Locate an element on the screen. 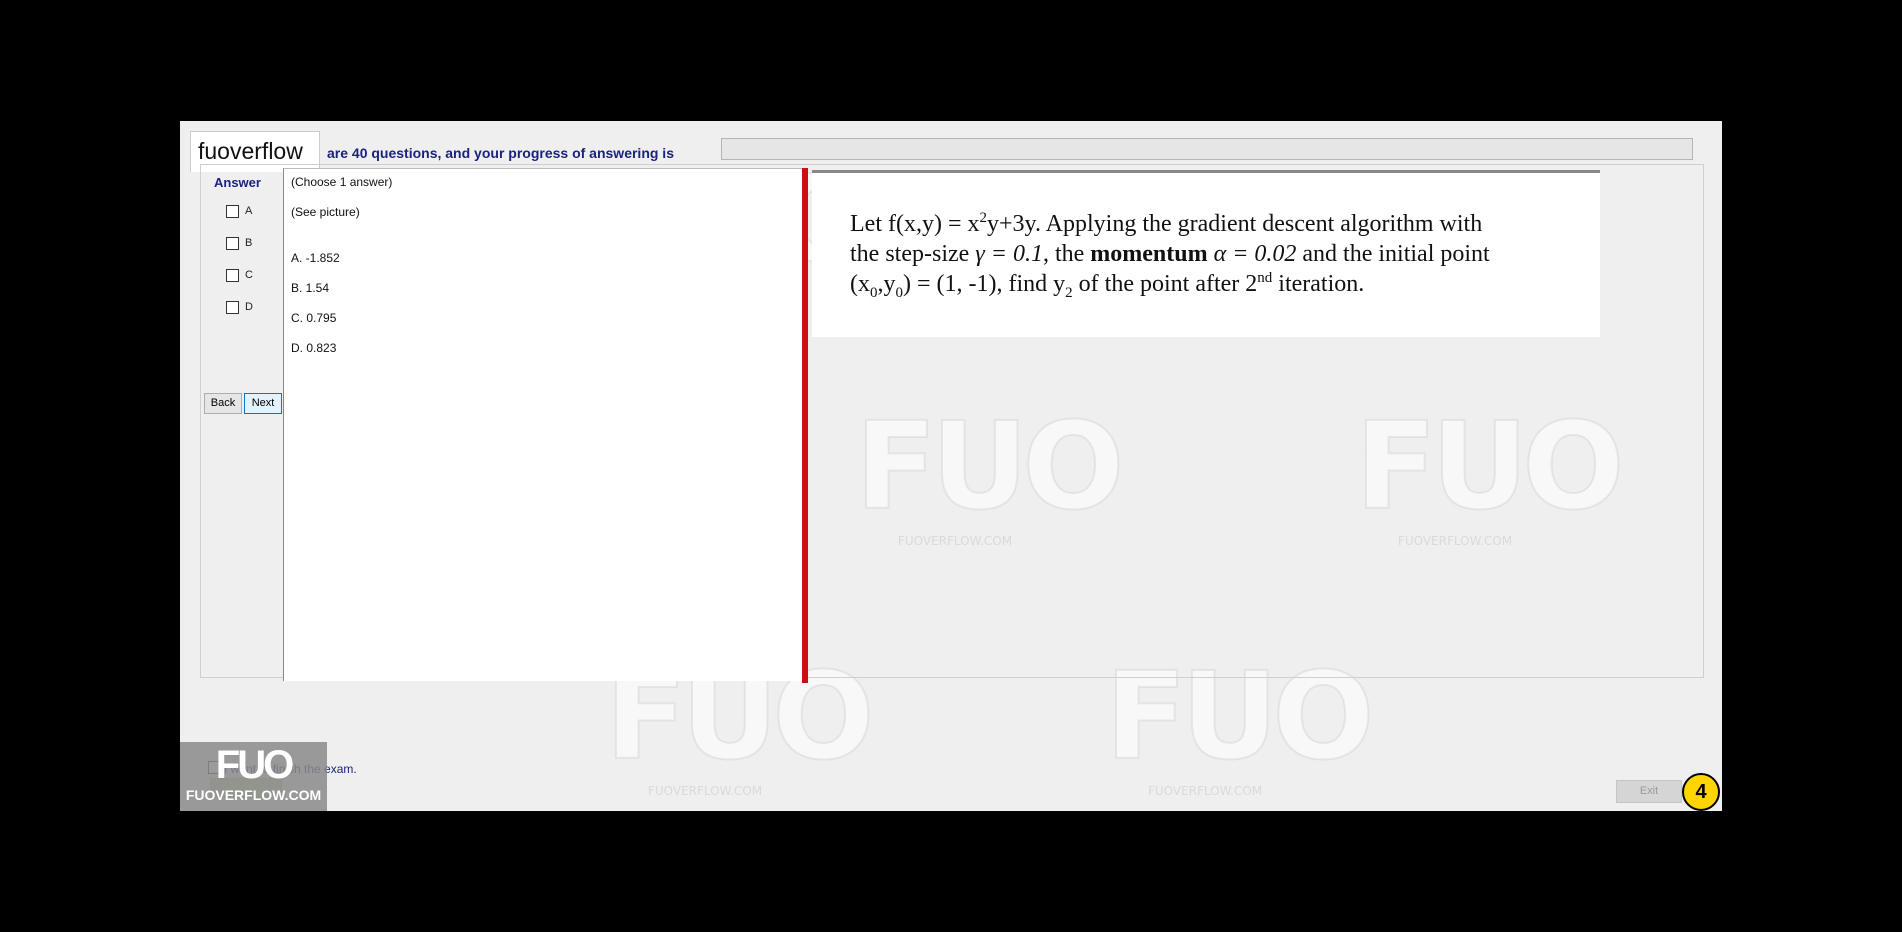 This screenshot has width=1902, height=932. answer-checkbox-d is located at coordinates (232, 307).